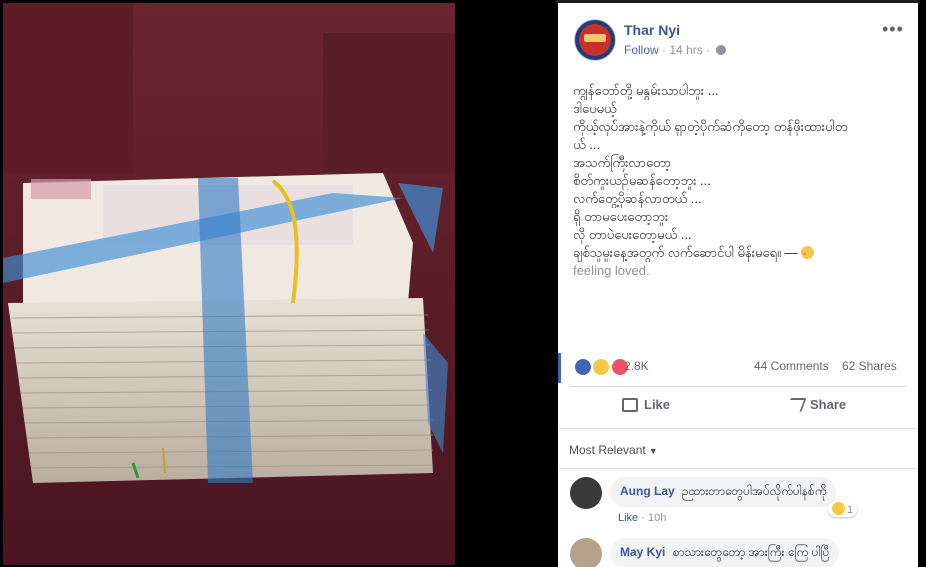  What do you see at coordinates (628, 518) in the screenshot?
I see `comment-like-link: Like` at bounding box center [628, 518].